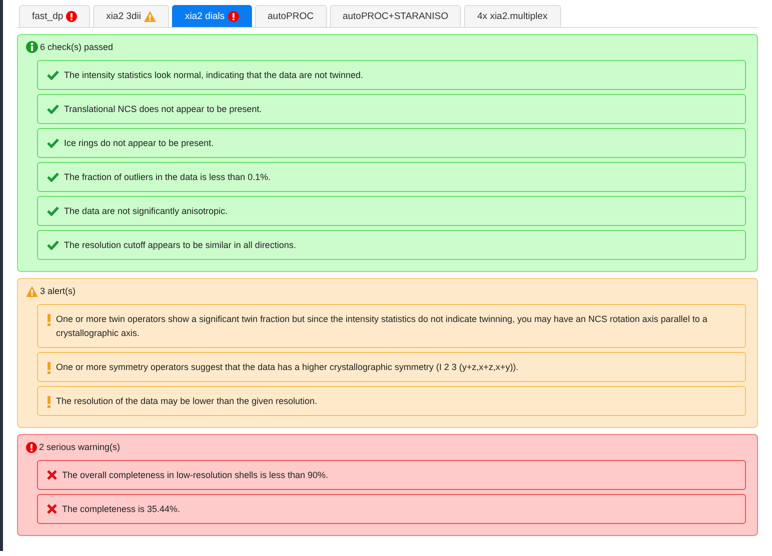 This screenshot has height=556, width=772. What do you see at coordinates (163, 109) in the screenshot?
I see `message-text: Translational NCS does not appear to be present.` at bounding box center [163, 109].